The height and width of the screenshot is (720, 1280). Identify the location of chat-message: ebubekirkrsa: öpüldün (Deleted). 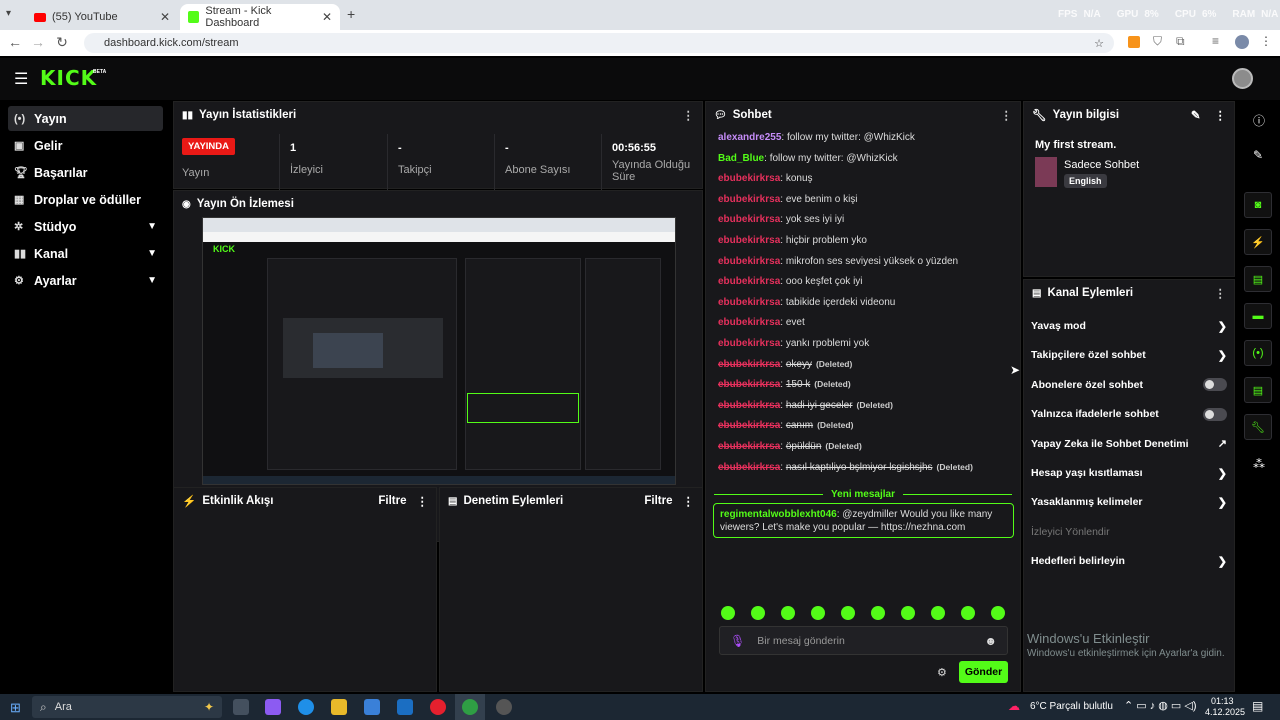
(790, 450).